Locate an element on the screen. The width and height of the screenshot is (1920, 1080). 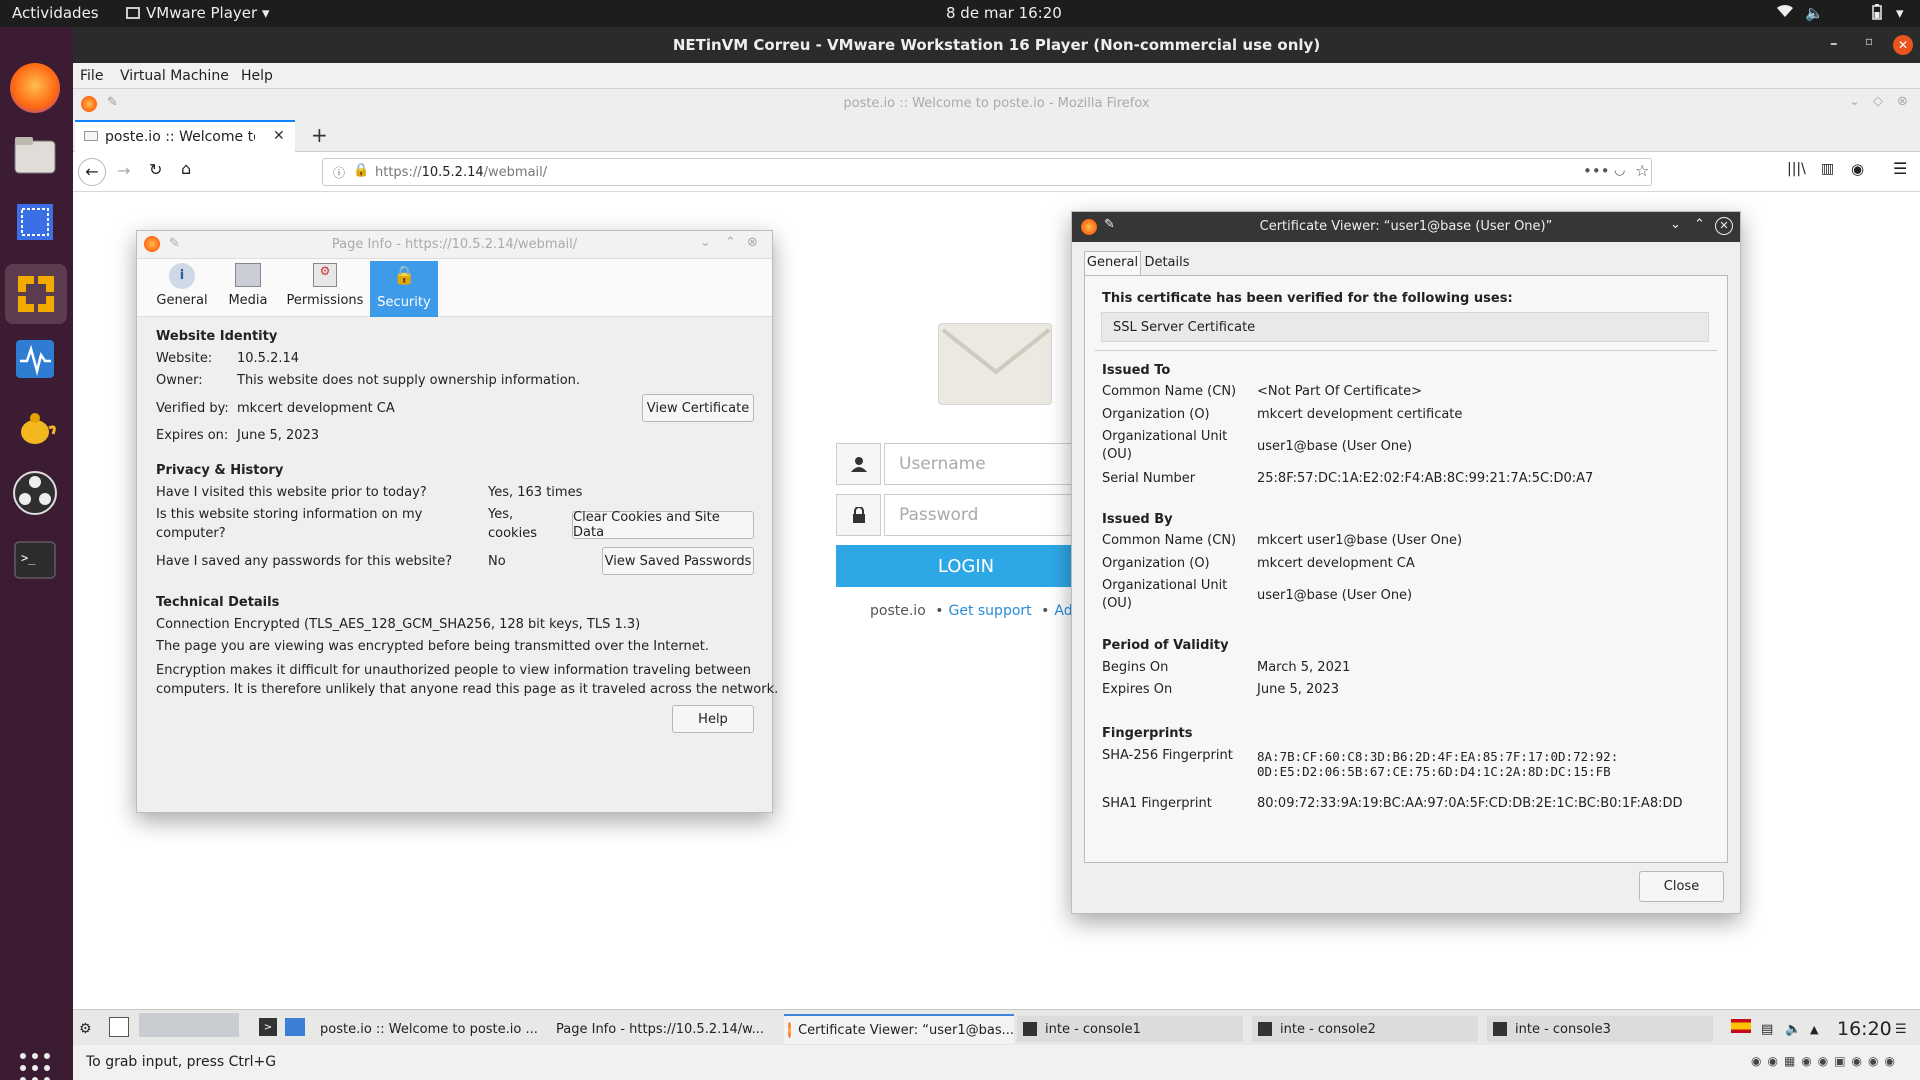
files-icon is located at coordinates (35, 155).